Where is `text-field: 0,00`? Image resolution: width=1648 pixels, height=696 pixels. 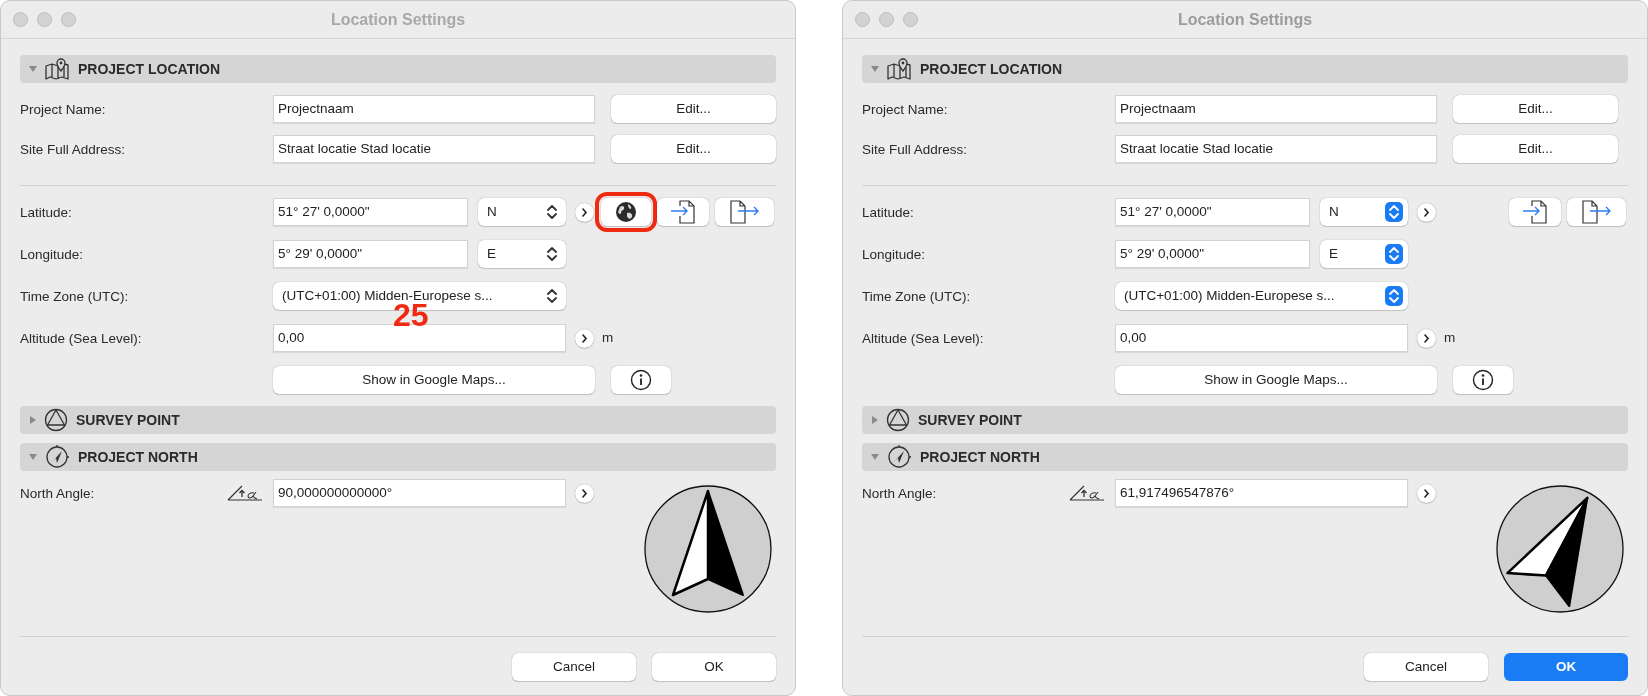
text-field: 0,00 is located at coordinates (1261, 338).